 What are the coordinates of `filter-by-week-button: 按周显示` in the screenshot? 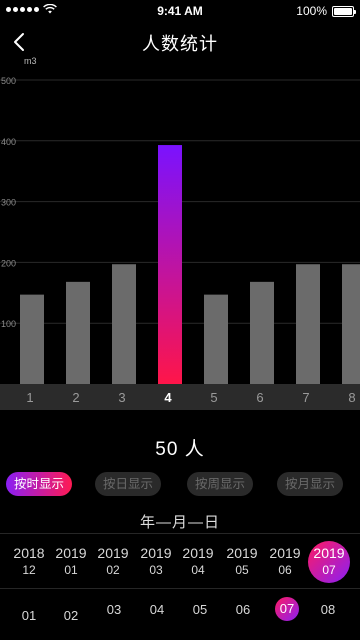 It's located at (220, 484).